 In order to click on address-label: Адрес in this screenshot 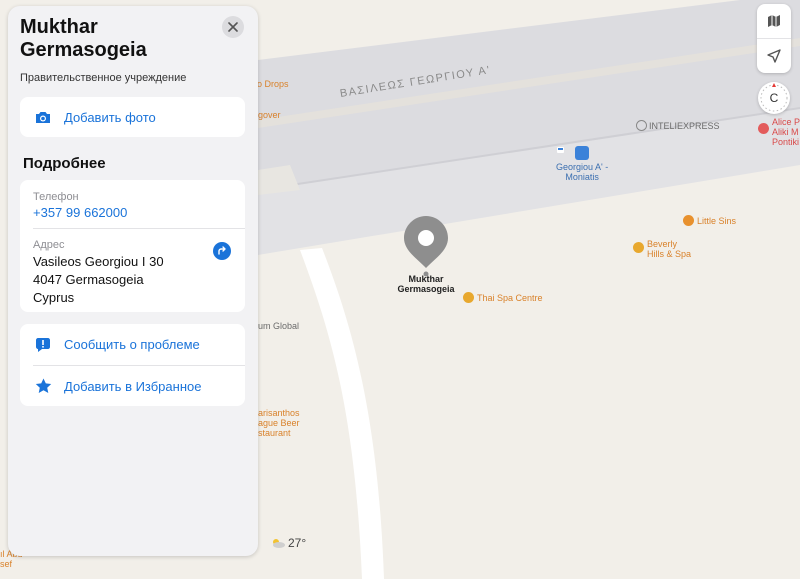, I will do `click(49, 245)`.